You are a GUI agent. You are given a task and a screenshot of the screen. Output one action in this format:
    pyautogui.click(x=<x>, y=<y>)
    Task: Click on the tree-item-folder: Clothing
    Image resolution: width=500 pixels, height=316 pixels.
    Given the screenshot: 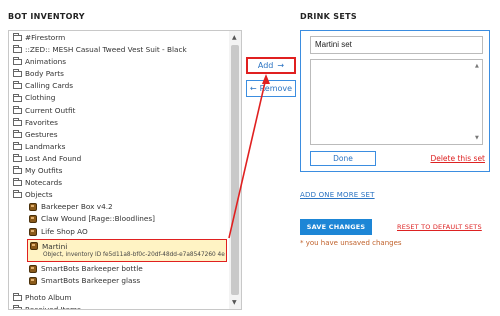 What is the action you would take?
    pyautogui.click(x=119, y=98)
    